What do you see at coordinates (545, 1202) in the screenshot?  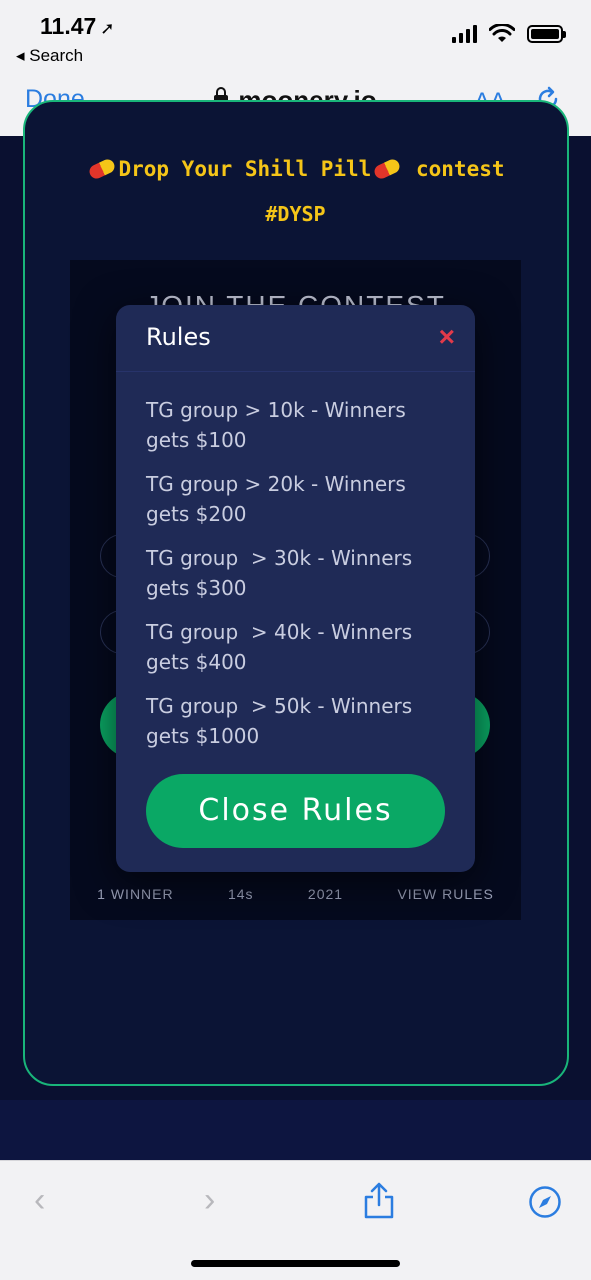 I see `compass-icon` at bounding box center [545, 1202].